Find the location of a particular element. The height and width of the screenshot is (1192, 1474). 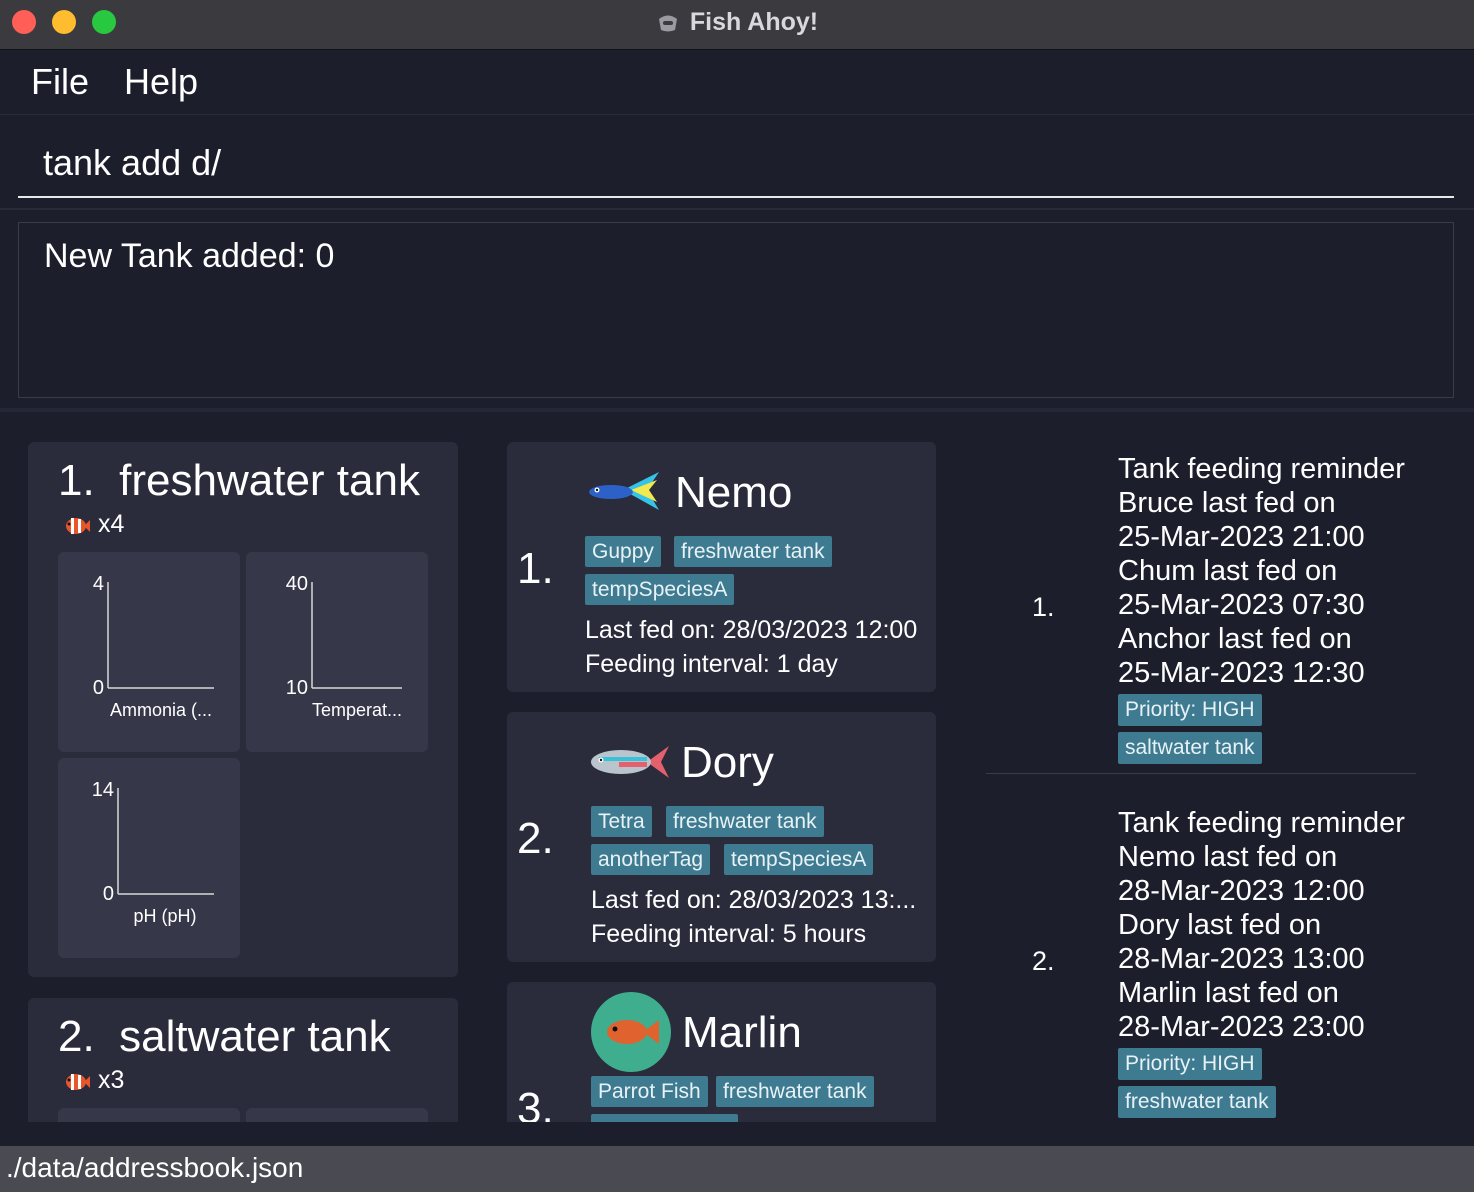

window-title-group: Fish Ahoy! is located at coordinates (737, 22).